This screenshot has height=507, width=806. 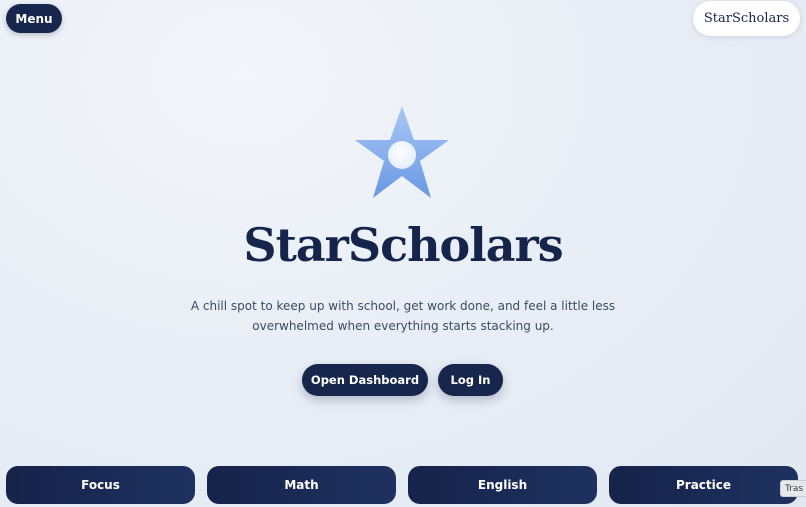 I want to click on math-button: Math, so click(x=301, y=485).